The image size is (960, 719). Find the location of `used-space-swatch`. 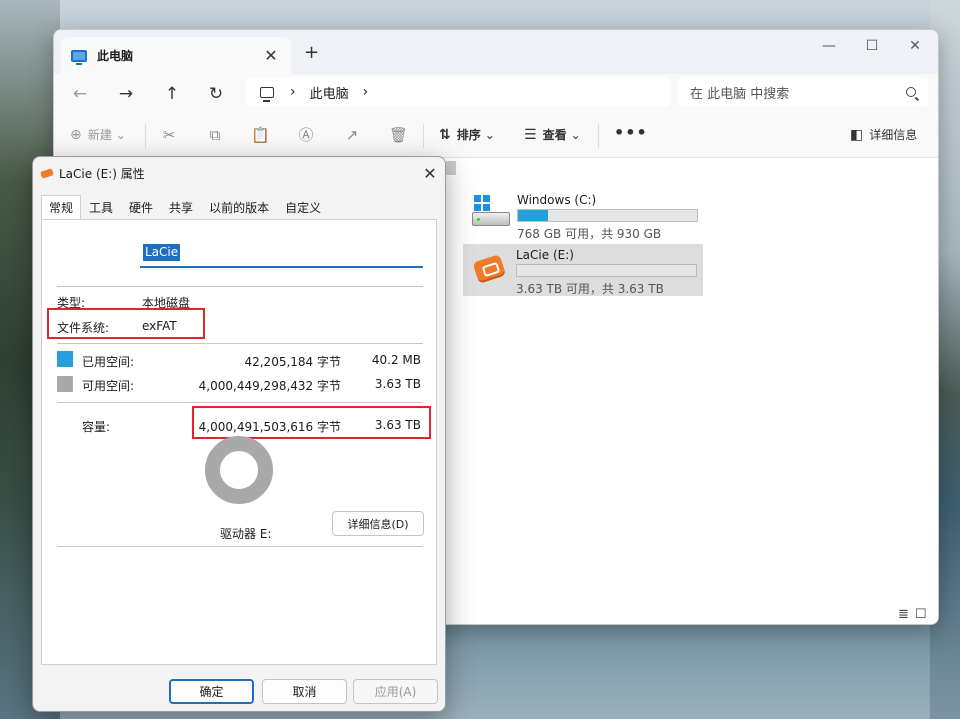

used-space-swatch is located at coordinates (65, 359).